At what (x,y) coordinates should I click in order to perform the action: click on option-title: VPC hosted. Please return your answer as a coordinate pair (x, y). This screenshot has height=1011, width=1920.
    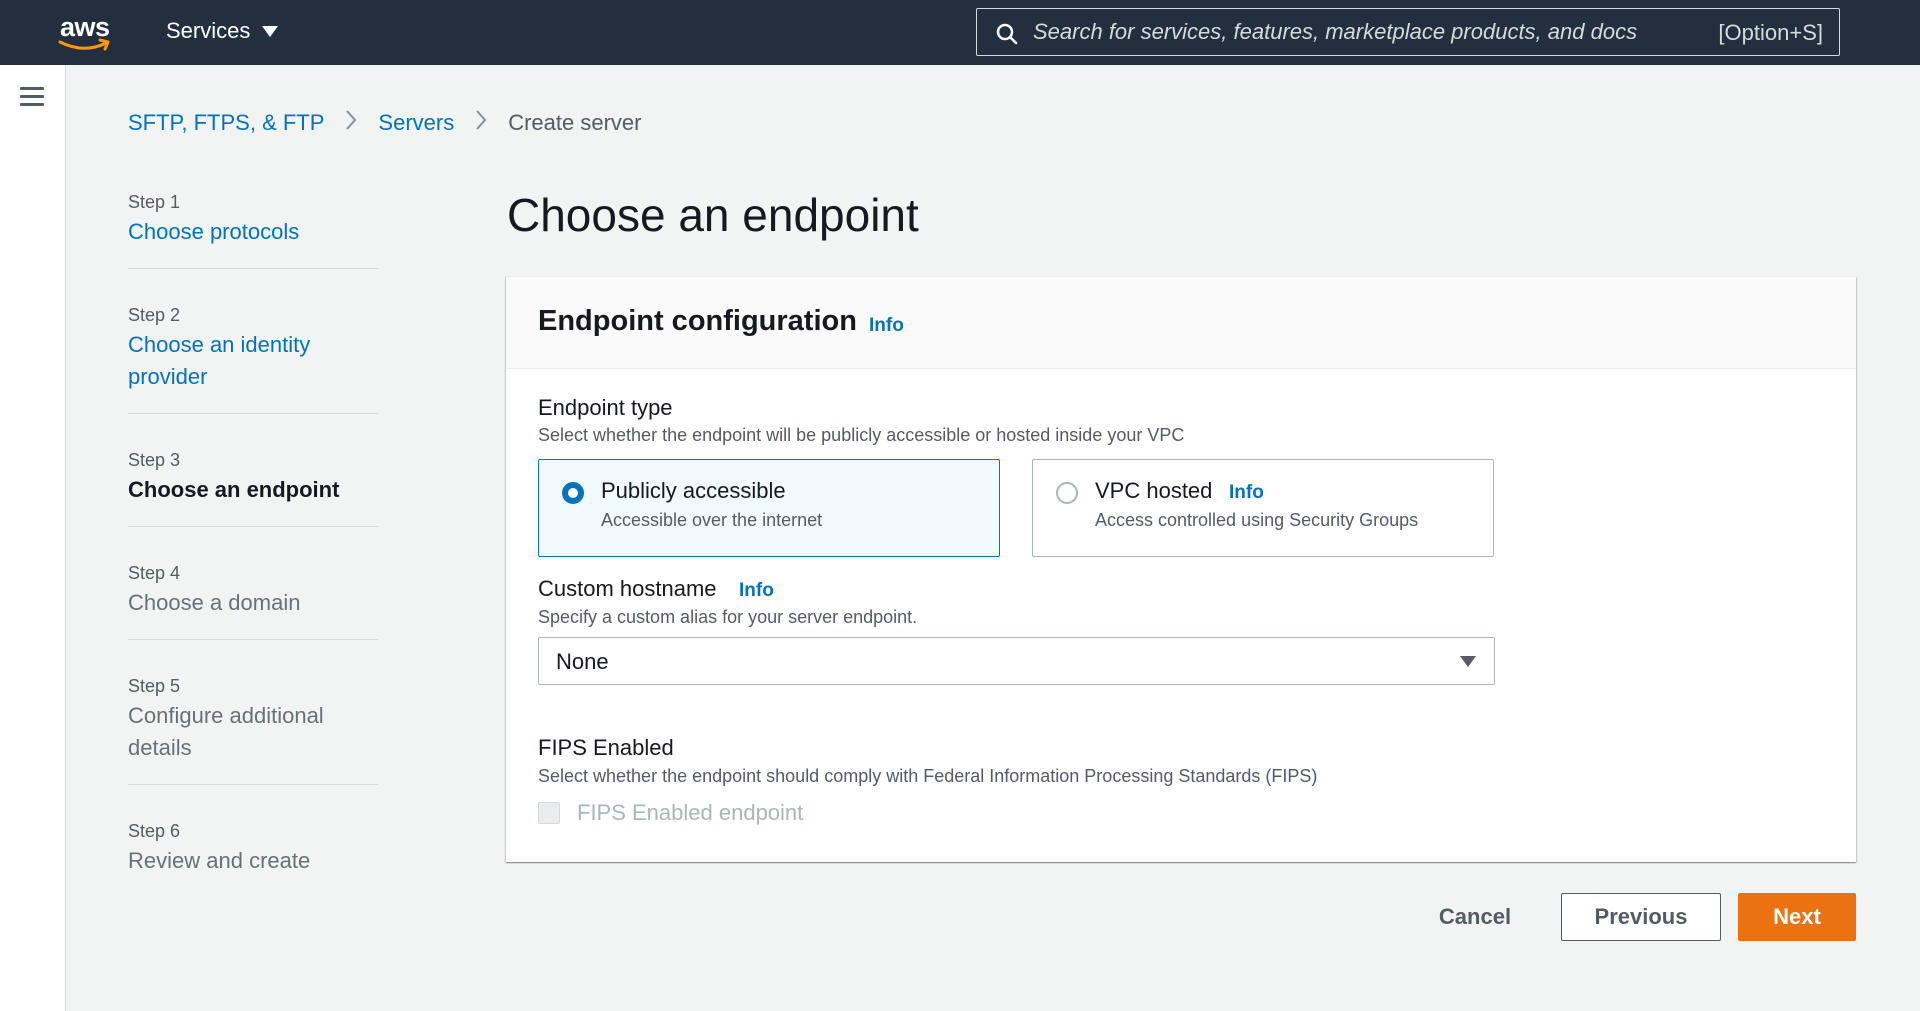
    Looking at the image, I should click on (1154, 490).